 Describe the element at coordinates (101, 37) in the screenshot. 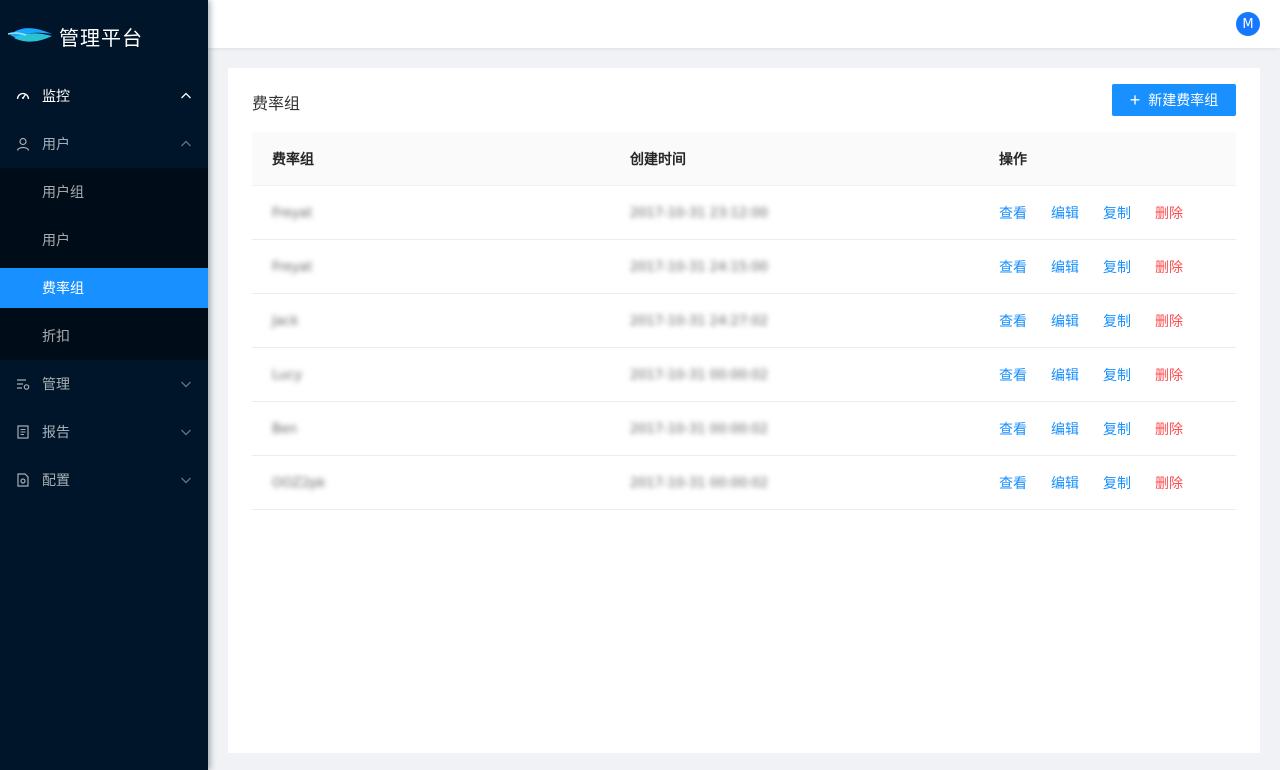

I see `app-title: 管理平台` at that location.